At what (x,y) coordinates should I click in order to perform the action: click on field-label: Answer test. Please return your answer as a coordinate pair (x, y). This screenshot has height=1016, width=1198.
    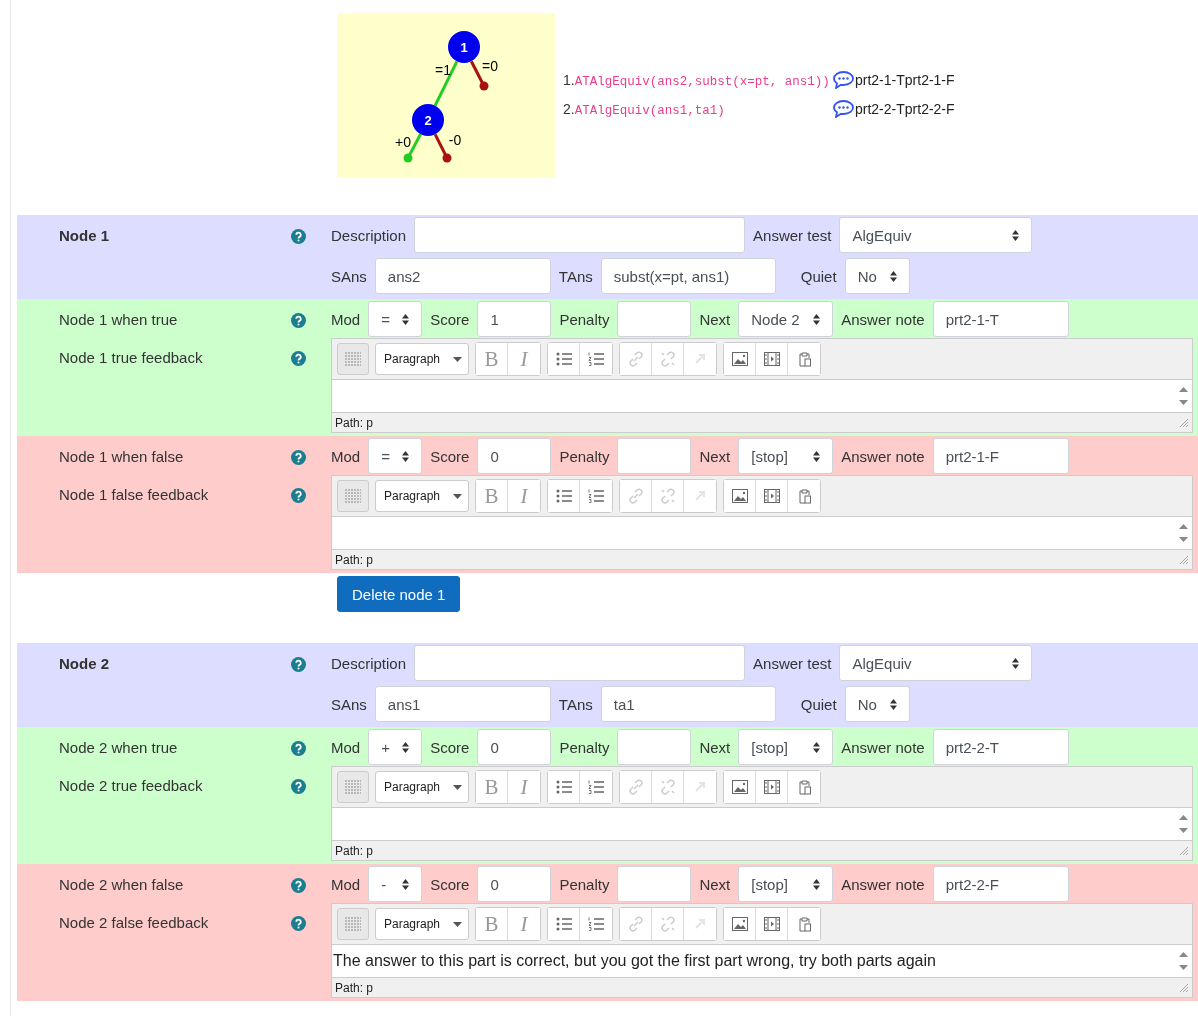
    Looking at the image, I should click on (792, 663).